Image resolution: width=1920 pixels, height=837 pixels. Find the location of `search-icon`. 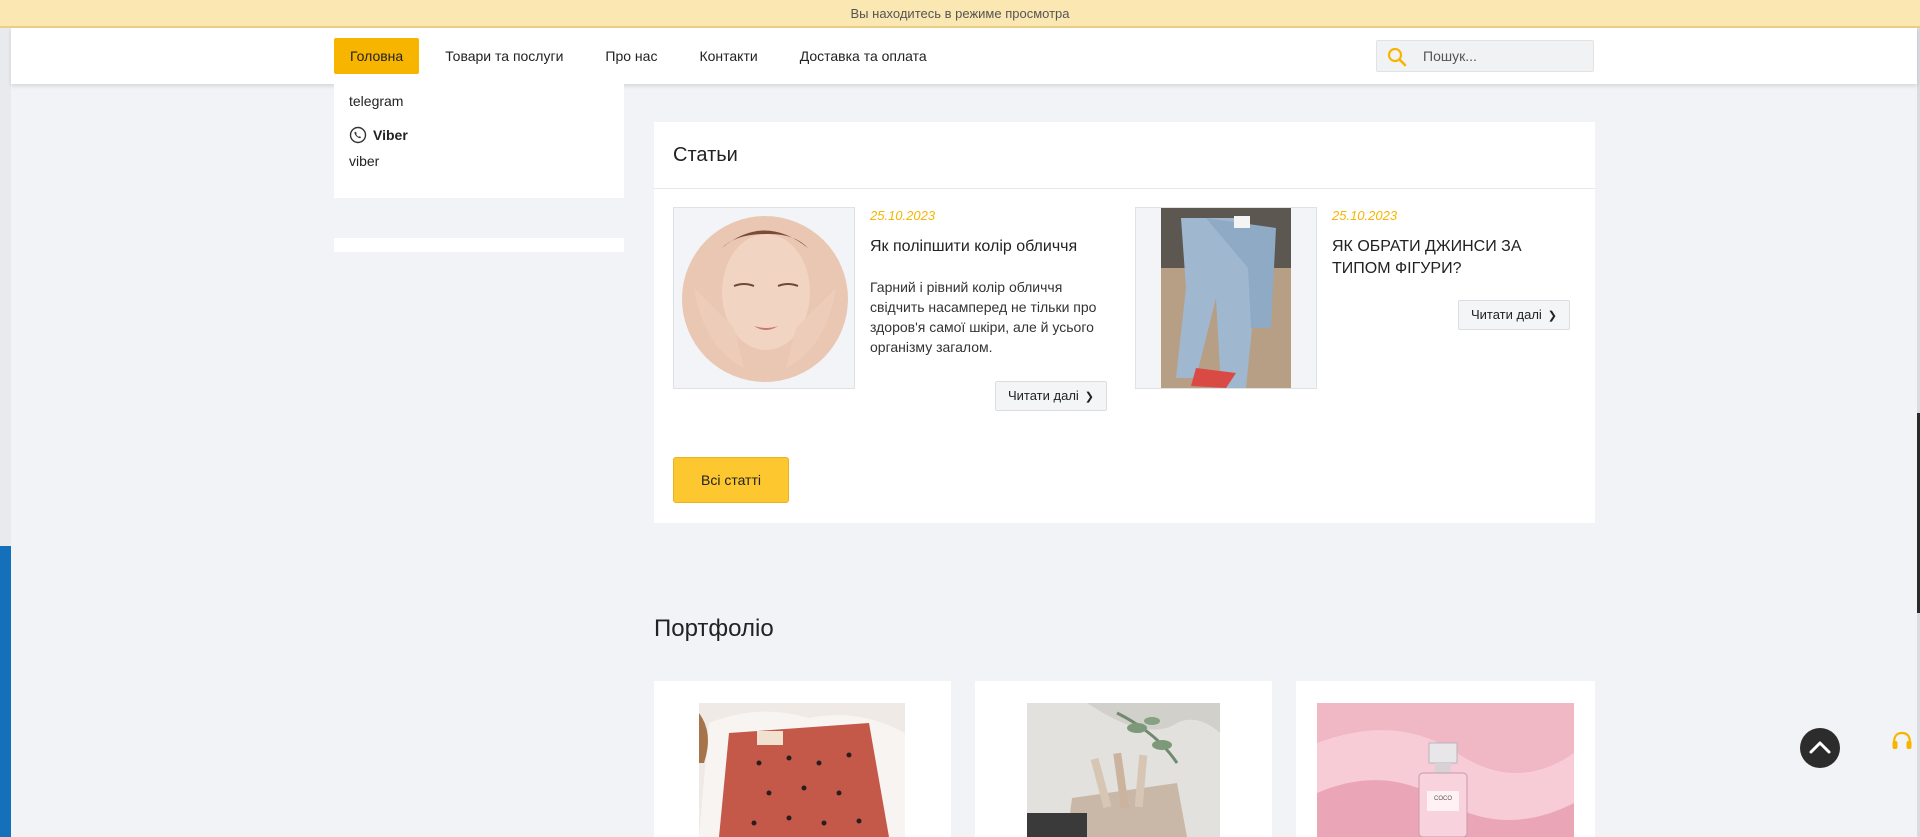

search-icon is located at coordinates (1397, 57).